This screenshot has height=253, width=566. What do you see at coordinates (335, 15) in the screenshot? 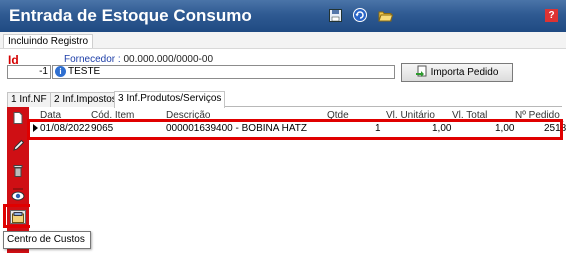
I see `save-icon` at bounding box center [335, 15].